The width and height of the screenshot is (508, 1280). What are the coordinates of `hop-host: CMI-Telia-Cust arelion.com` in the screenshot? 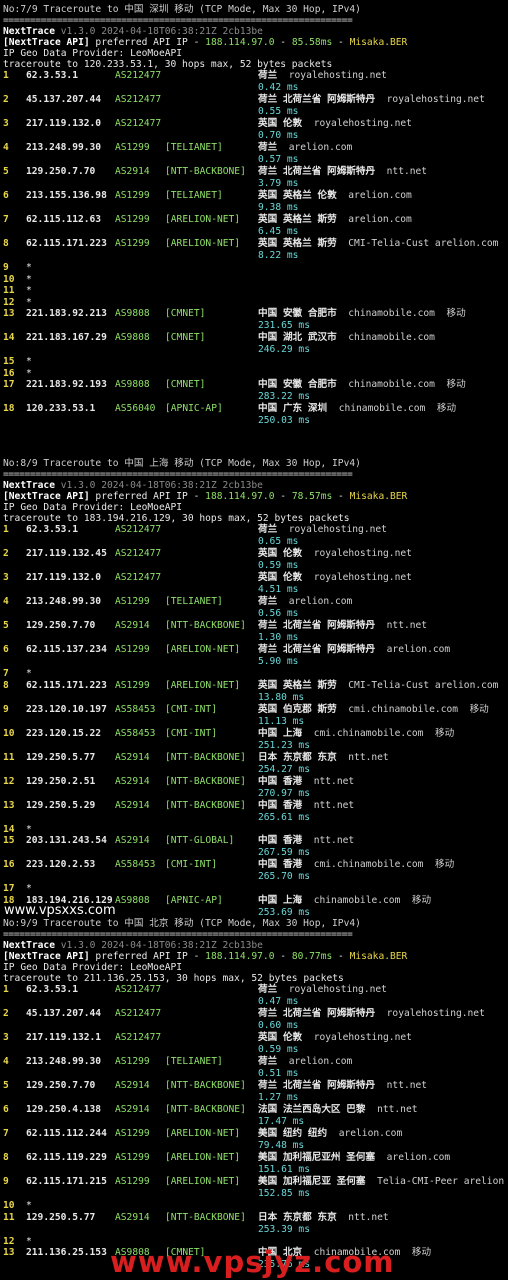 It's located at (423, 243).